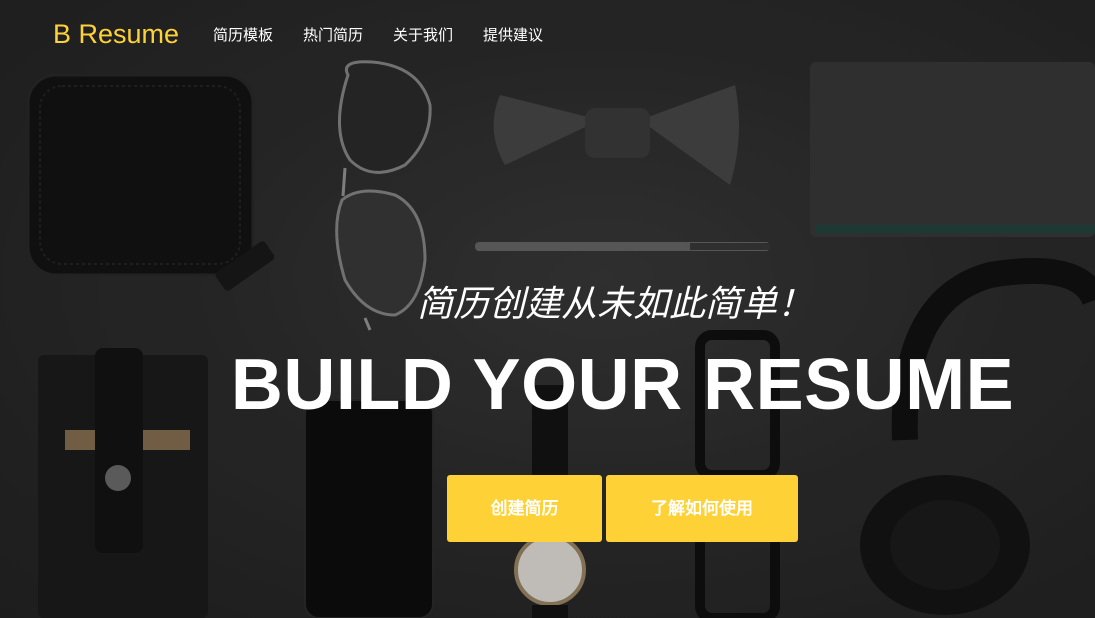  I want to click on nav-menu: 简历模板 热门简历 关于我们 提供建议, so click(393, 35).